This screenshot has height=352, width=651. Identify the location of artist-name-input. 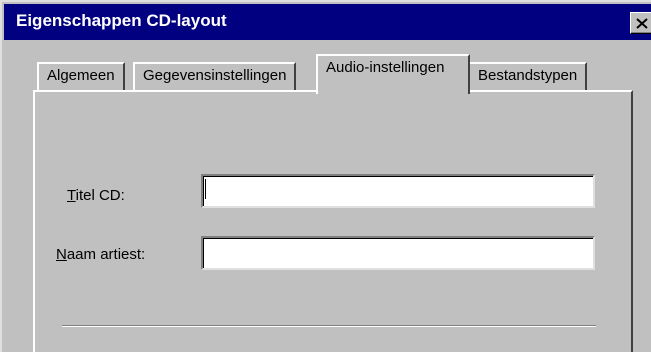
(398, 253).